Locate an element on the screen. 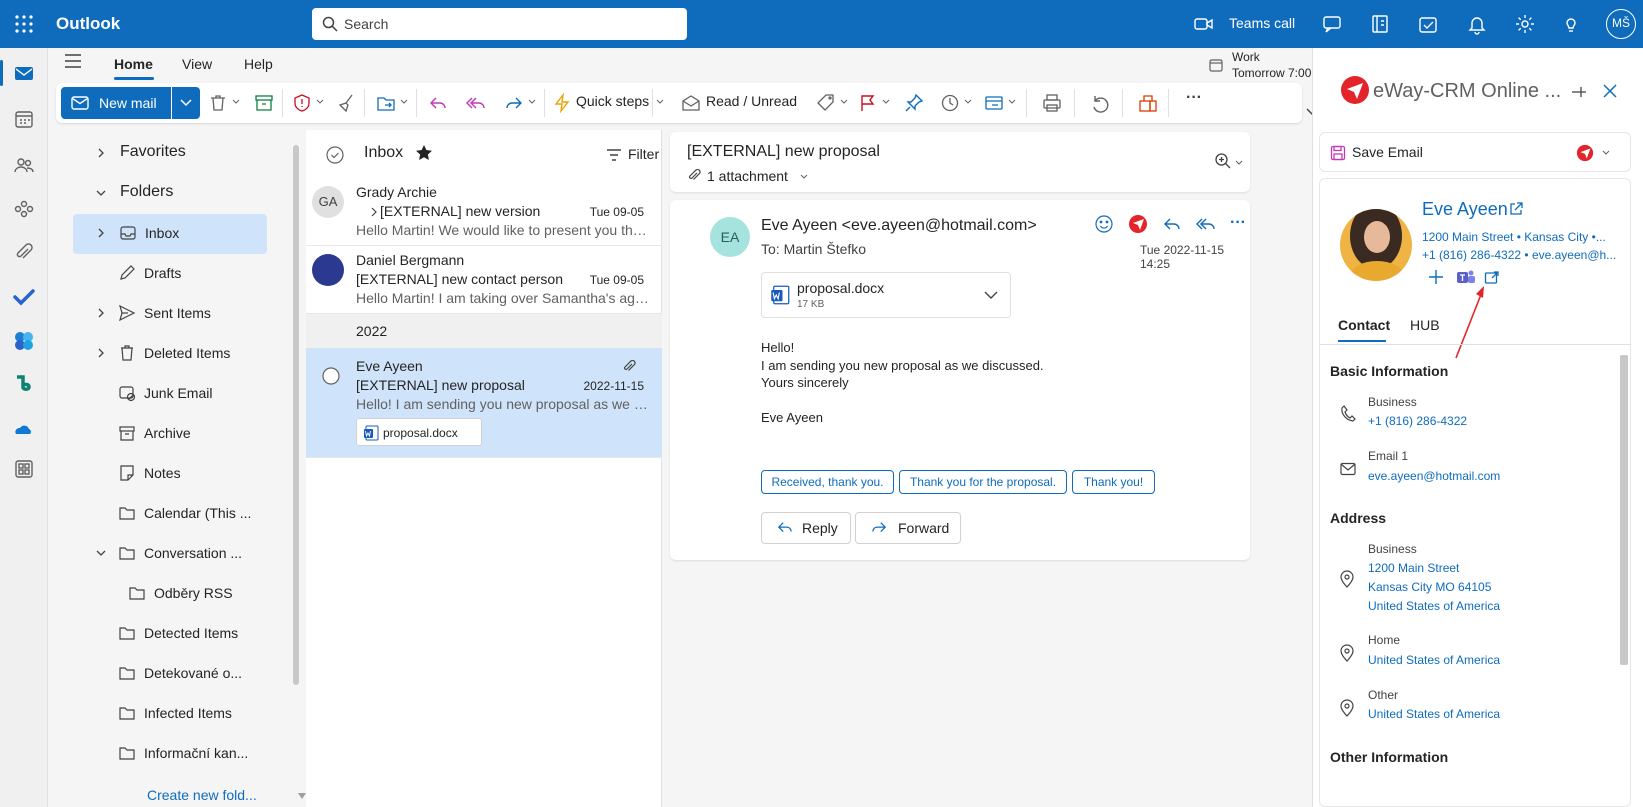 The width and height of the screenshot is (1643, 807). tab-help: Help is located at coordinates (258, 64).